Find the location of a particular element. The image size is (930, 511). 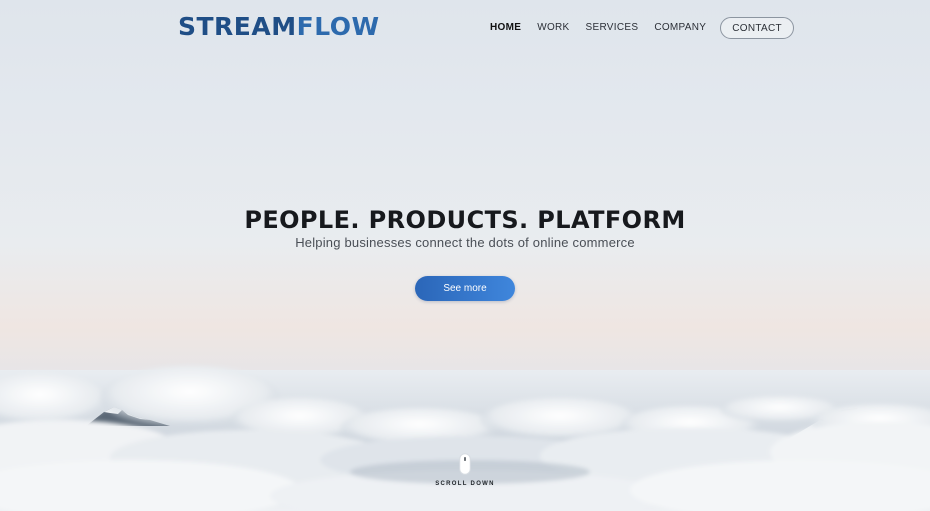

logo-text-stream: STREAM is located at coordinates (237, 26).